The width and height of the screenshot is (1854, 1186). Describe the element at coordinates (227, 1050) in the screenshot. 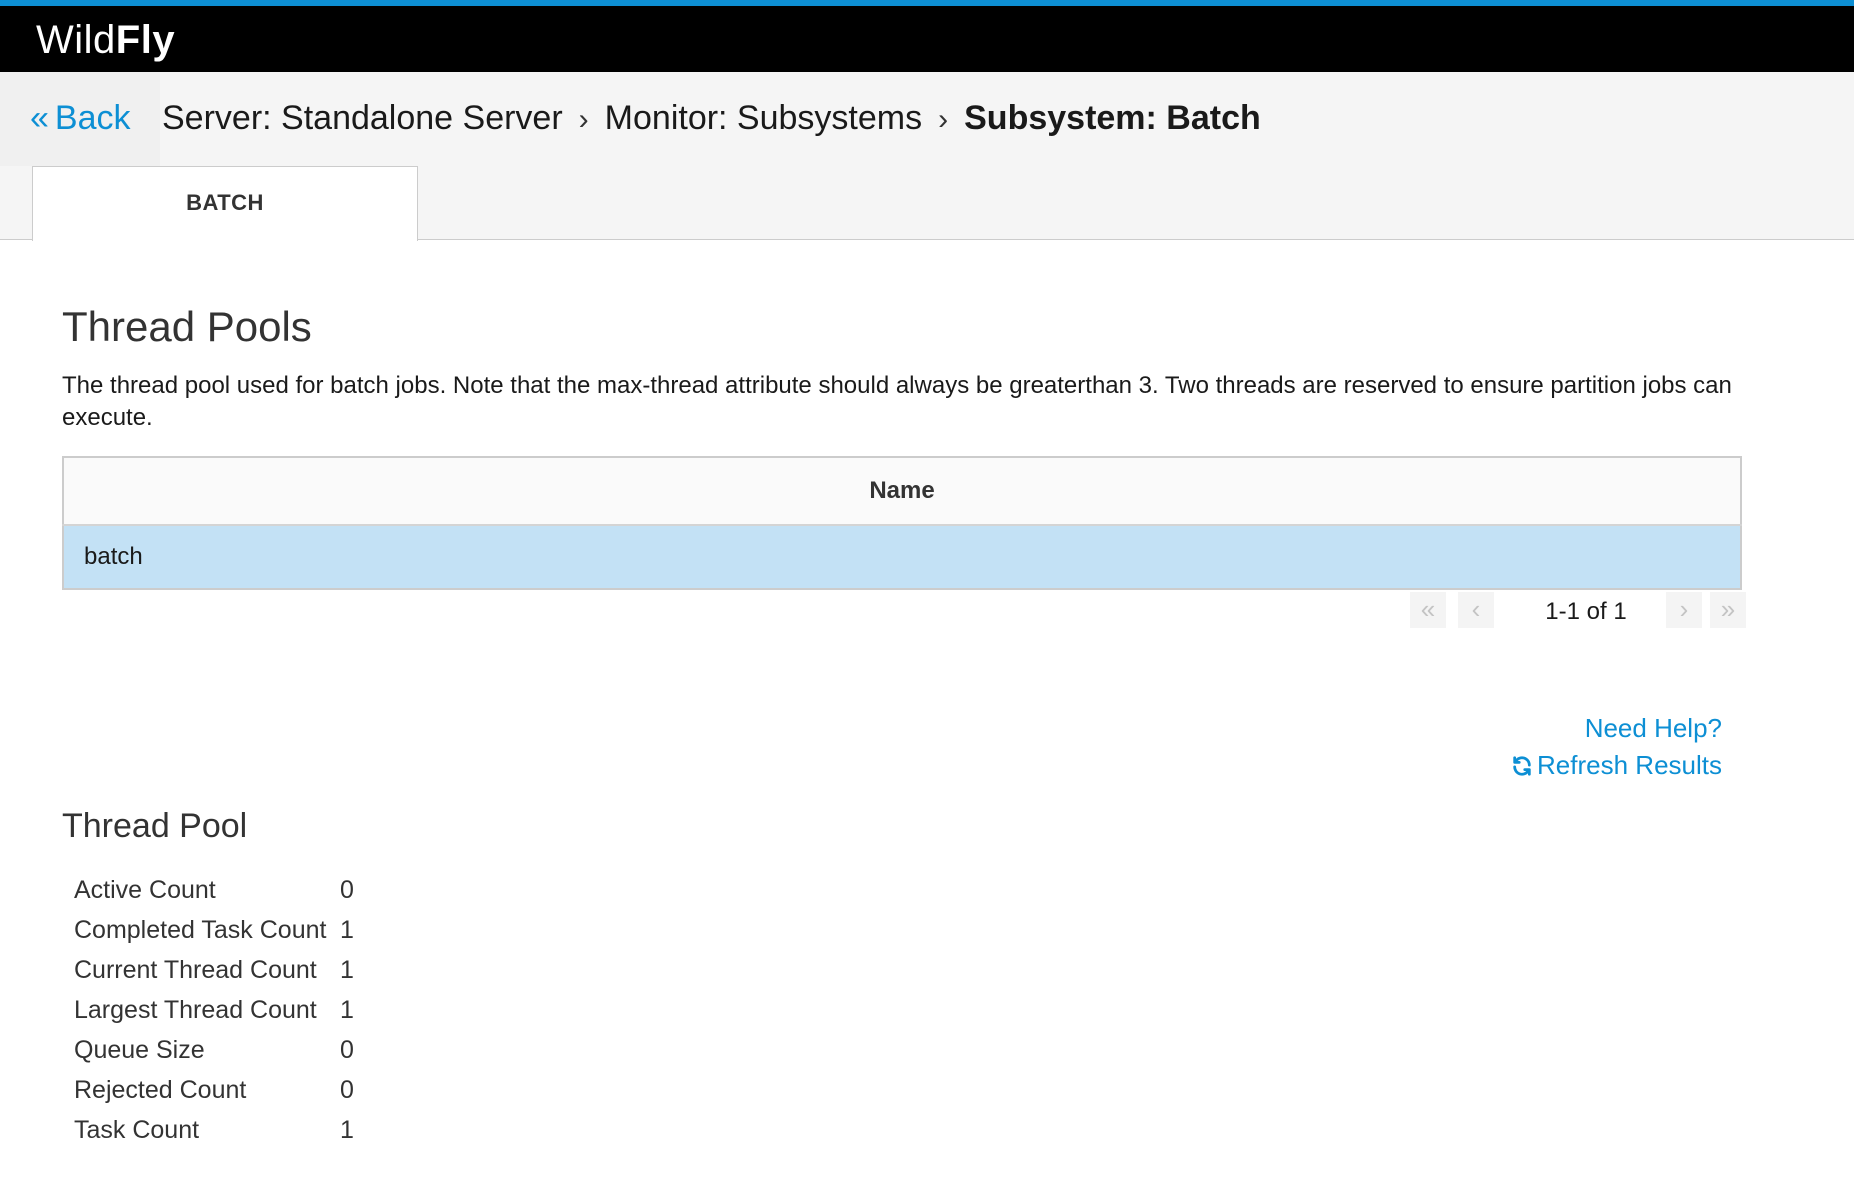

I see `attribute-row-queue-size: Queue Size 0` at that location.